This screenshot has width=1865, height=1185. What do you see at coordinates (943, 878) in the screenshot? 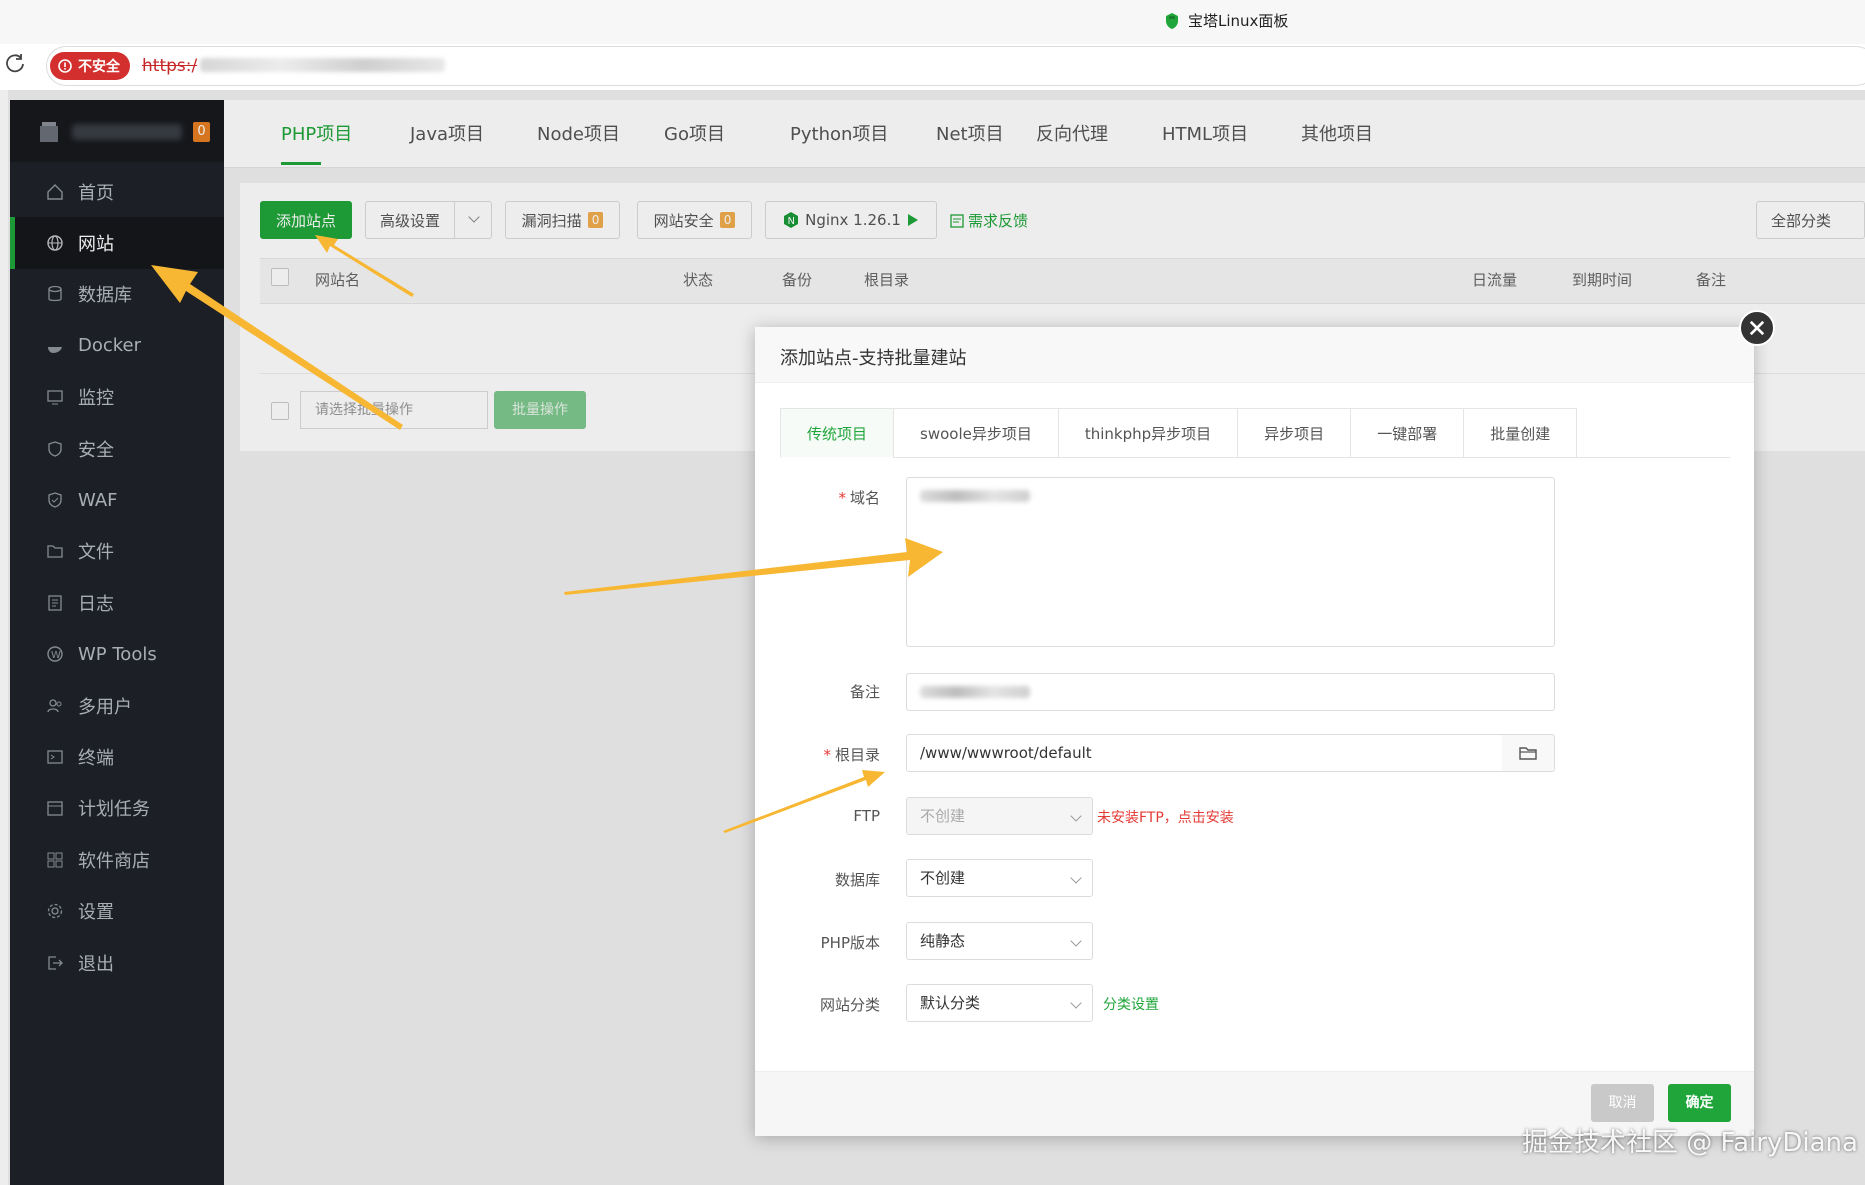
I see `database-select-value: 不创建` at bounding box center [943, 878].